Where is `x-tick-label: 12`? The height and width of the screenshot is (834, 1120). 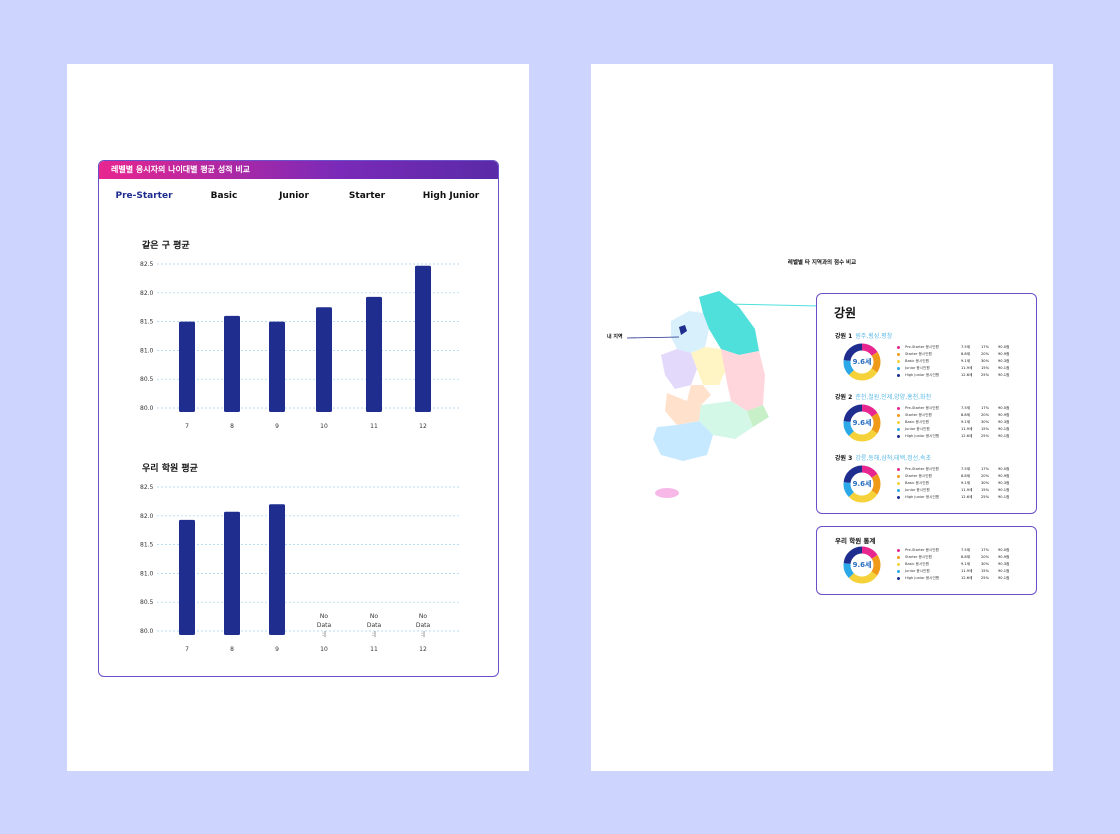
x-tick-label: 12 is located at coordinates (423, 426).